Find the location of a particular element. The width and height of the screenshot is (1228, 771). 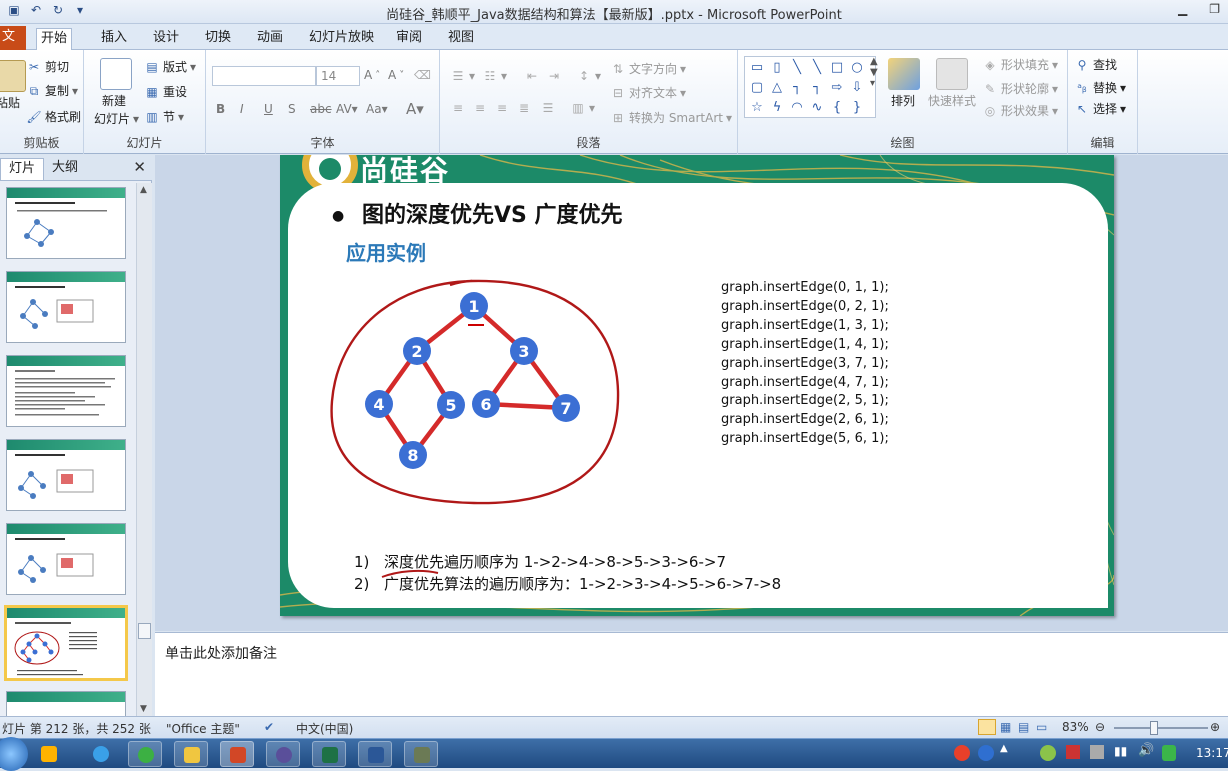

tab-slides-panel: 灯片 is located at coordinates (22, 169).